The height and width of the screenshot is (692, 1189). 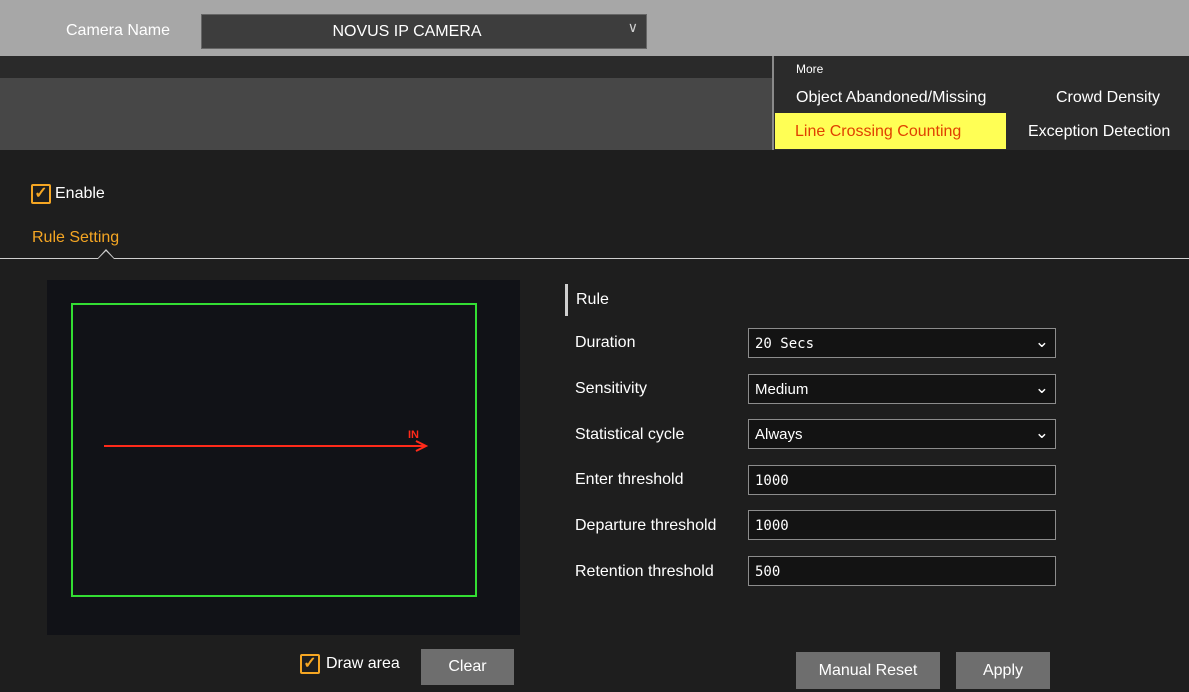 What do you see at coordinates (902, 571) in the screenshot?
I see `retention-threshold-input: 500` at bounding box center [902, 571].